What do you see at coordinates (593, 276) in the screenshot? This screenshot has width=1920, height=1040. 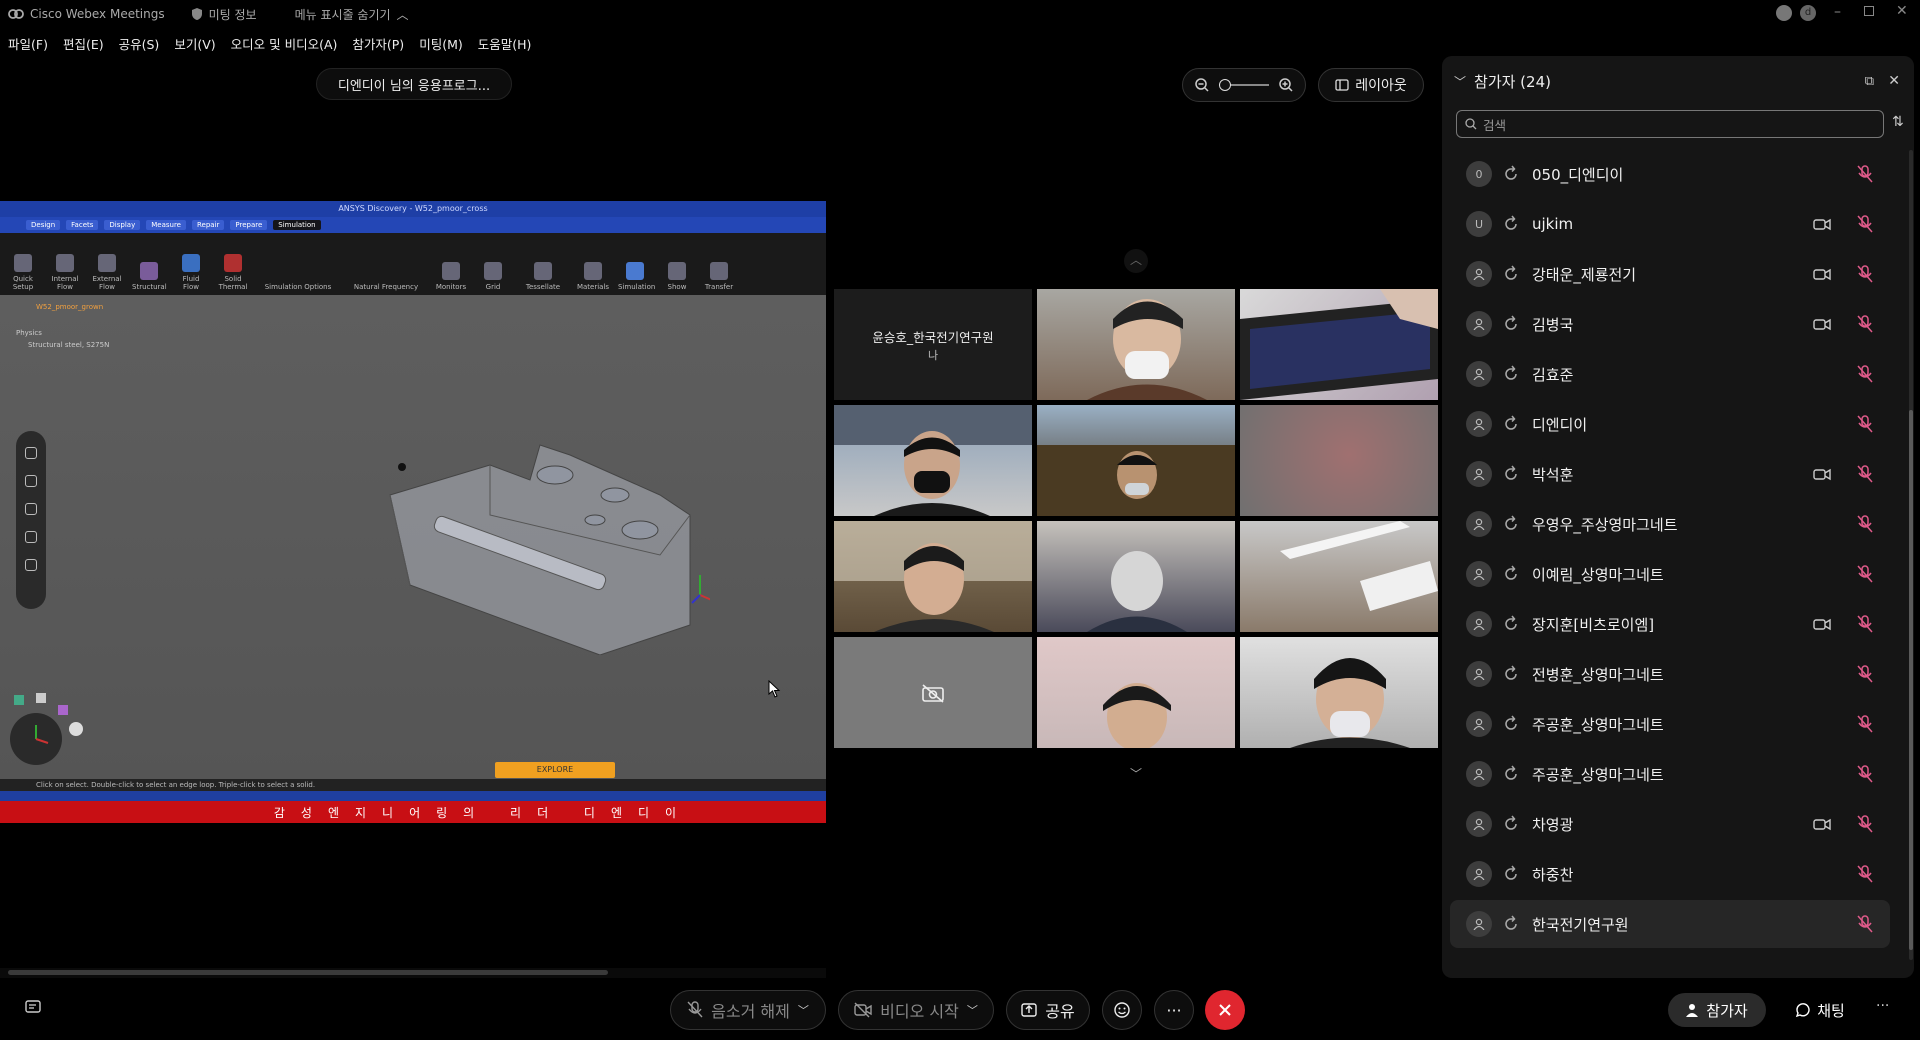 I see `ribbon-materials: Materials` at bounding box center [593, 276].